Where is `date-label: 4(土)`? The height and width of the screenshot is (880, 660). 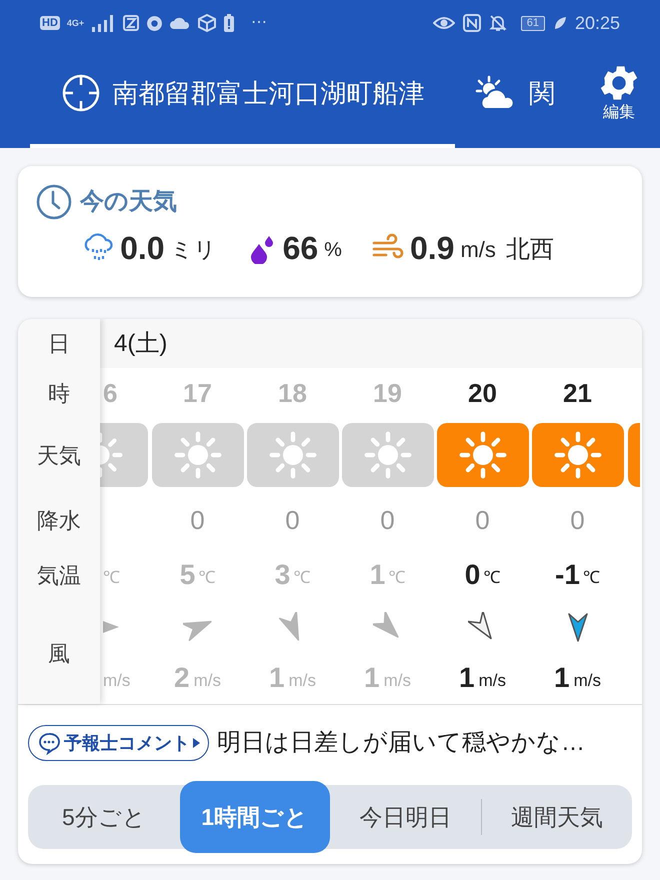 date-label: 4(土) is located at coordinates (141, 343).